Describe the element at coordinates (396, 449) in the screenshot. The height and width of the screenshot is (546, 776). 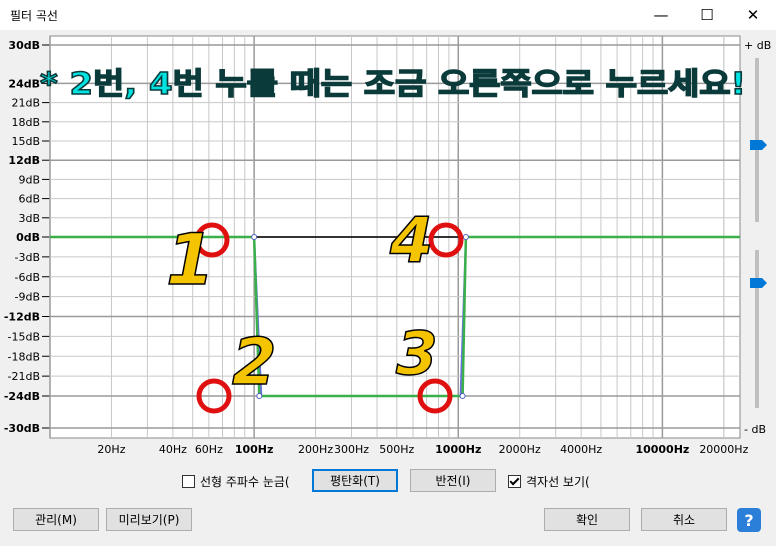
I see `freq-tick-label: 500Hz` at that location.